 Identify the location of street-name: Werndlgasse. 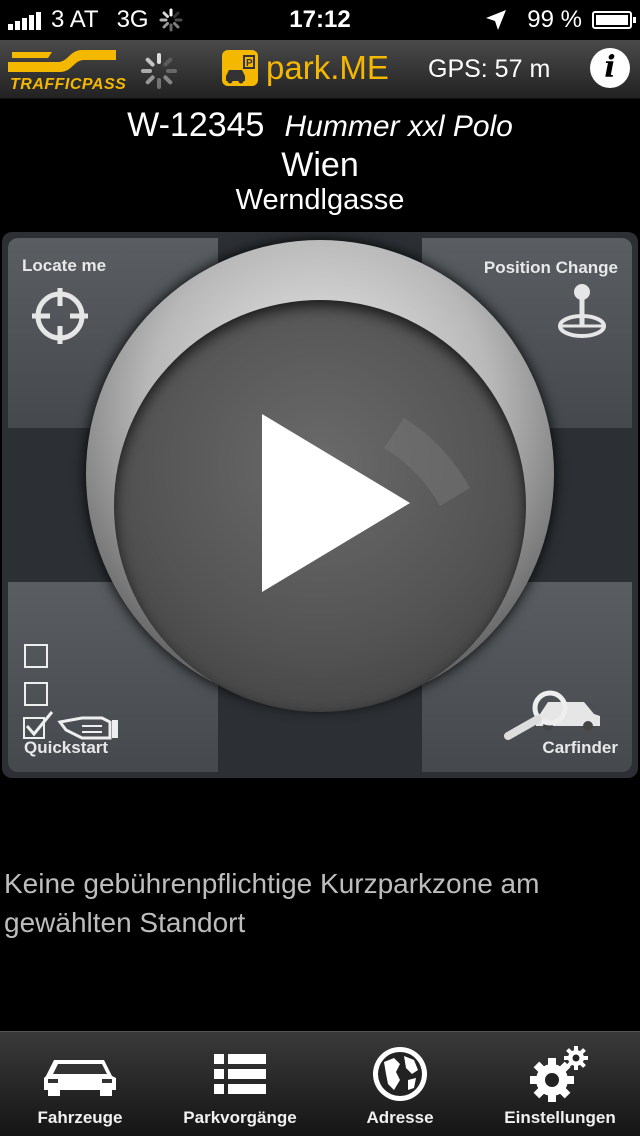
(320, 200).